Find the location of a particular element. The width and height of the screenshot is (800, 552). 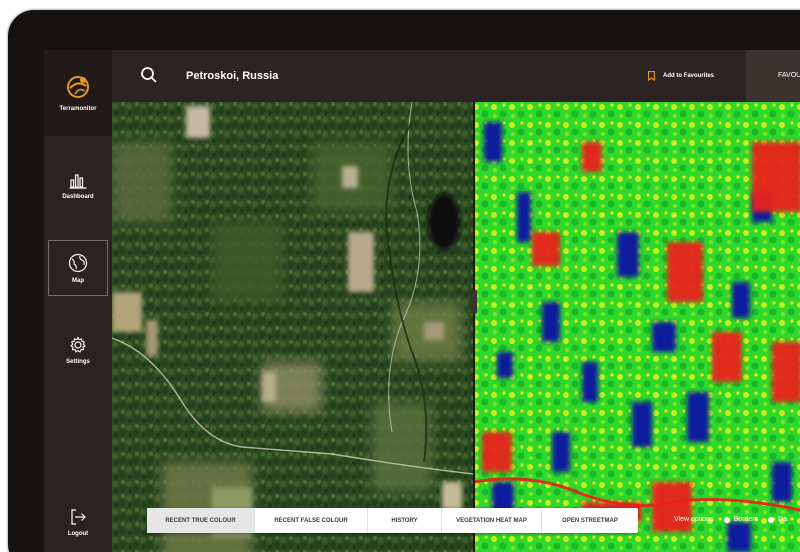

sidebar-item-settings: Settings is located at coordinates (78, 350).